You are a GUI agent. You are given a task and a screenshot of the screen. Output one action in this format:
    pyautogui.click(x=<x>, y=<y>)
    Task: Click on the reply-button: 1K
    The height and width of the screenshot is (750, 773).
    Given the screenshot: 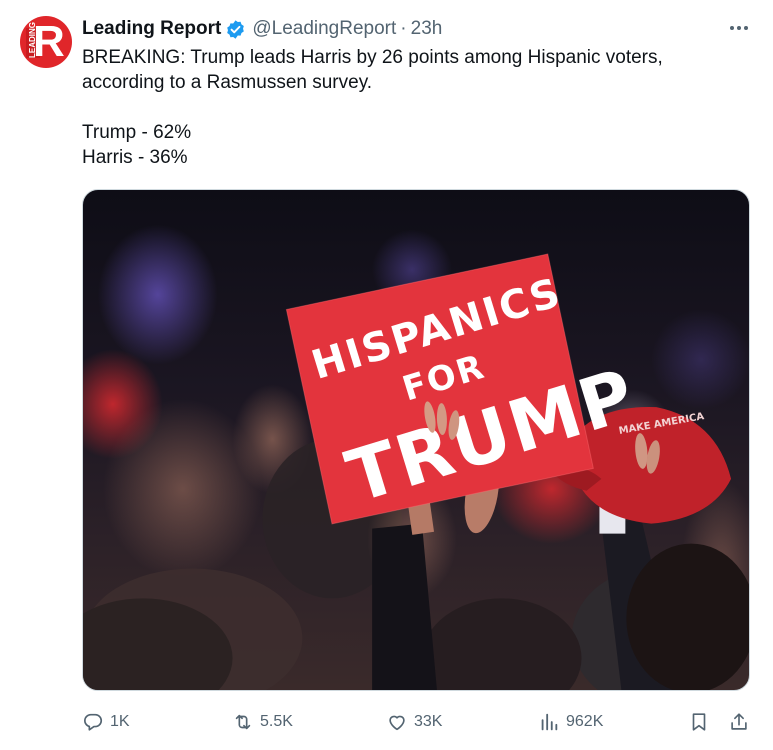 What is the action you would take?
    pyautogui.click(x=106, y=722)
    